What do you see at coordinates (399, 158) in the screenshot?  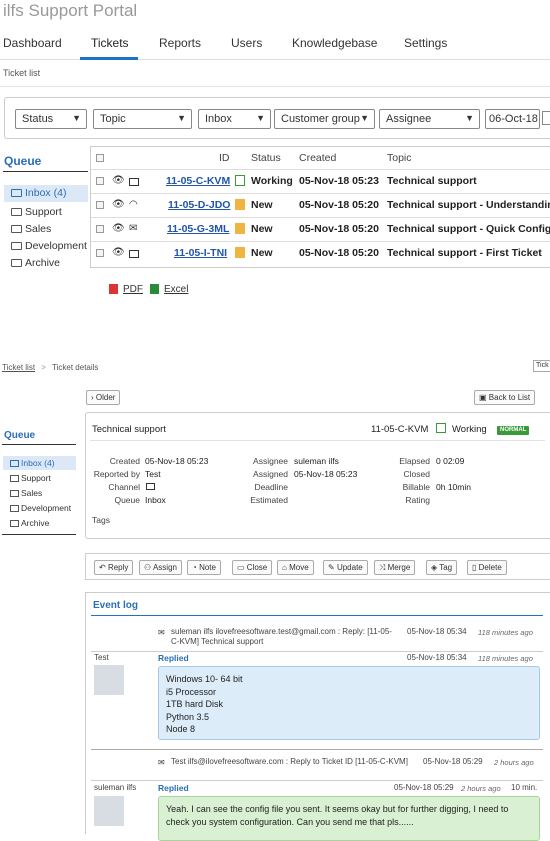 I see `column-header-topic: Topic` at bounding box center [399, 158].